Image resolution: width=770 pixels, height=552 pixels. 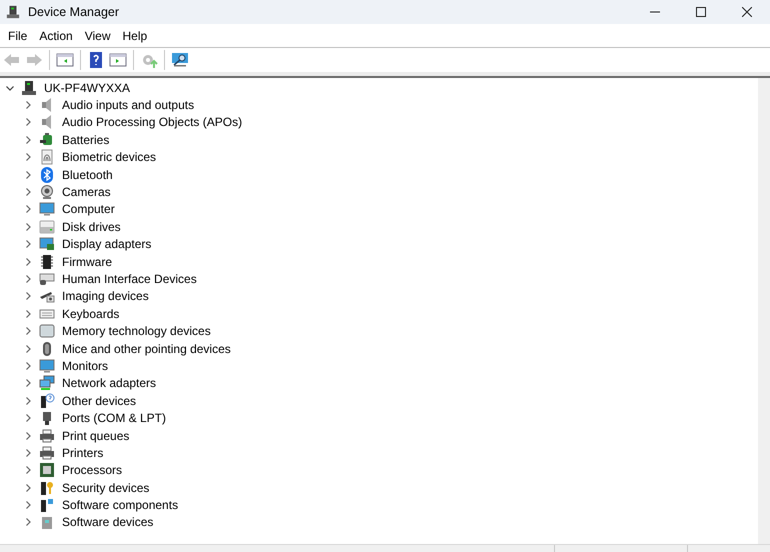 What do you see at coordinates (114, 418) in the screenshot?
I see `tree-item: Ports (COM & LPT)` at bounding box center [114, 418].